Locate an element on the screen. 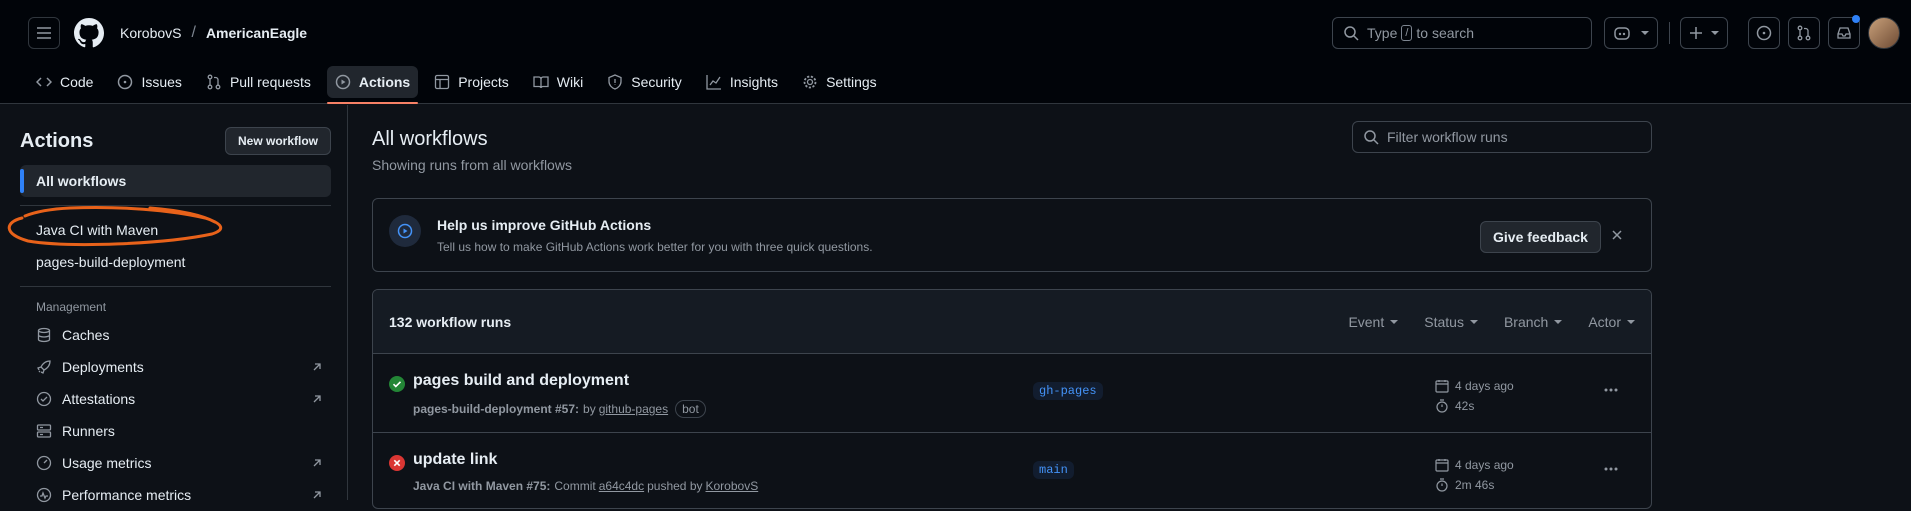  shield-icon is located at coordinates (615, 82).